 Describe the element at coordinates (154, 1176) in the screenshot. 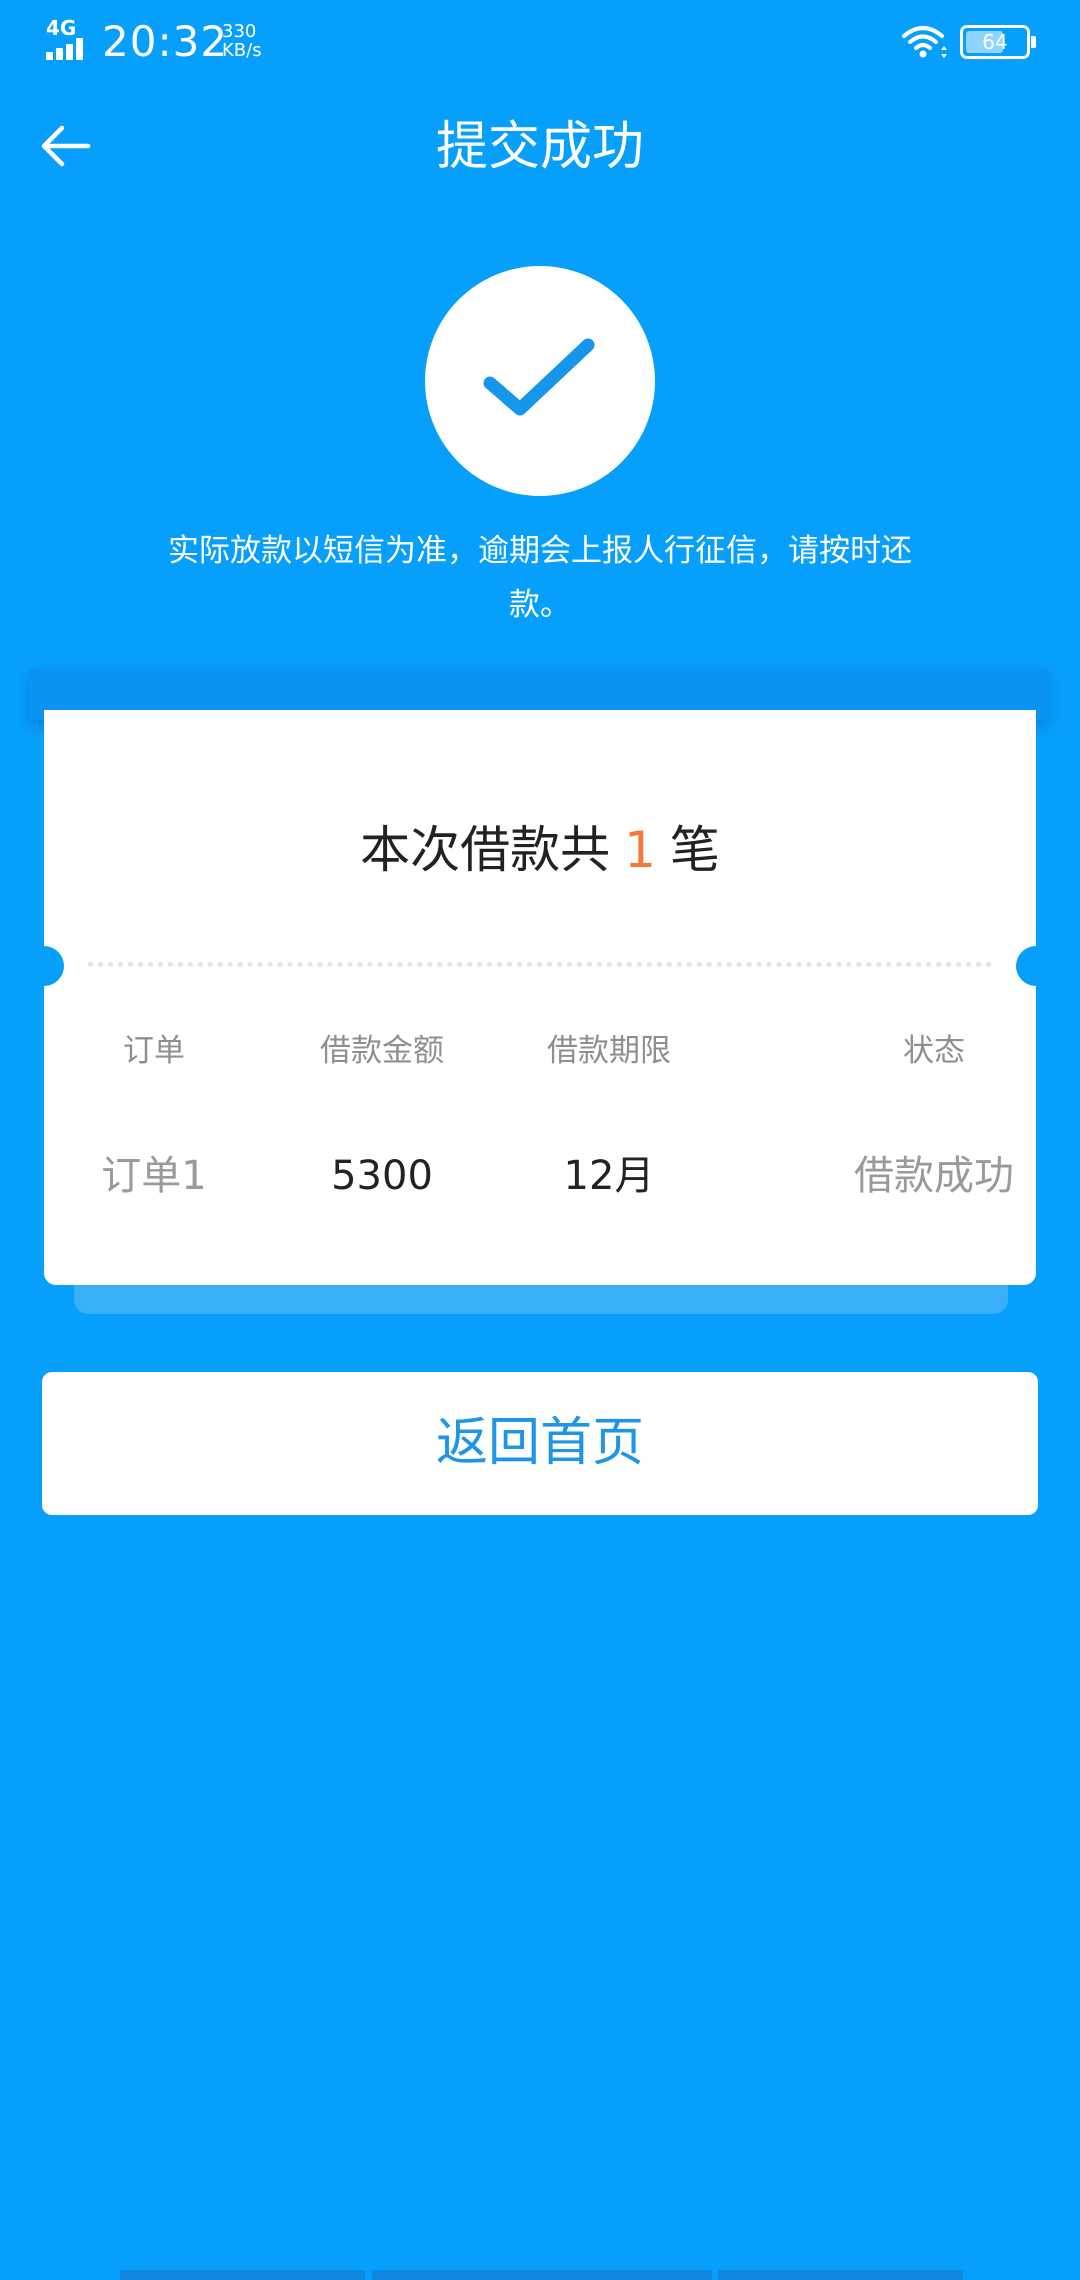

I see `cell-order: 订单1` at that location.